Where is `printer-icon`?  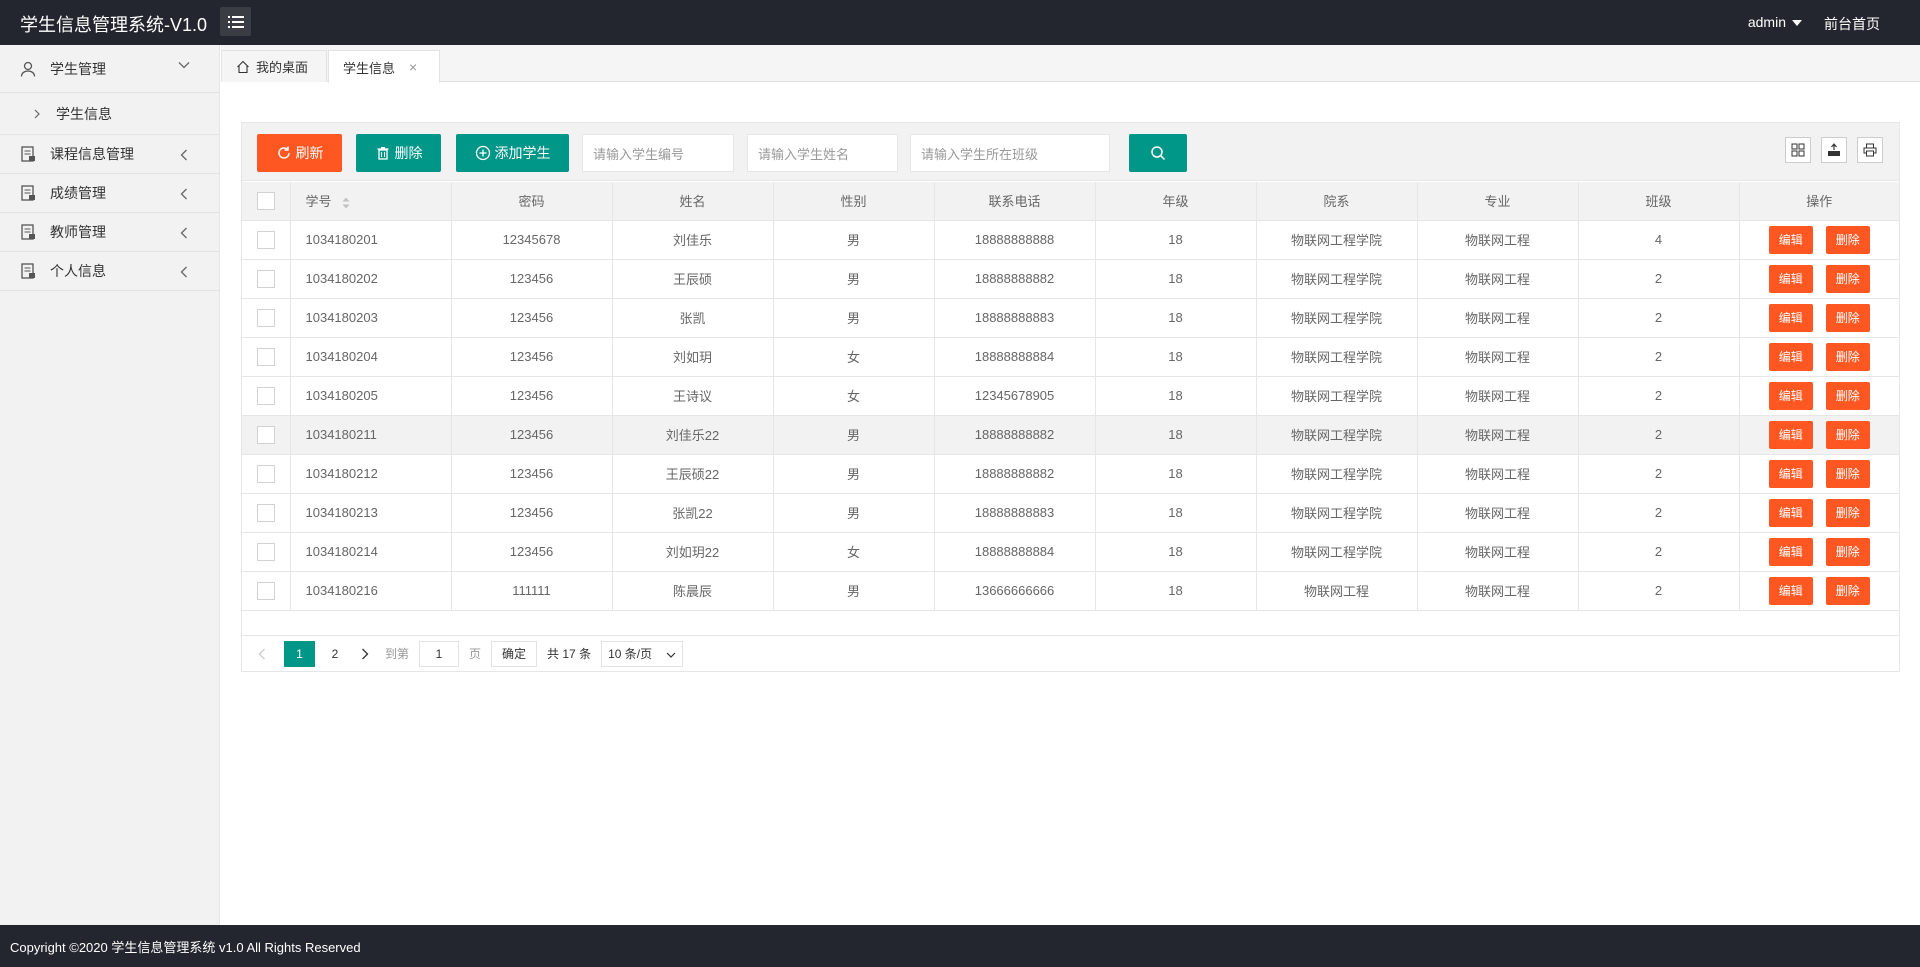
printer-icon is located at coordinates (1870, 150).